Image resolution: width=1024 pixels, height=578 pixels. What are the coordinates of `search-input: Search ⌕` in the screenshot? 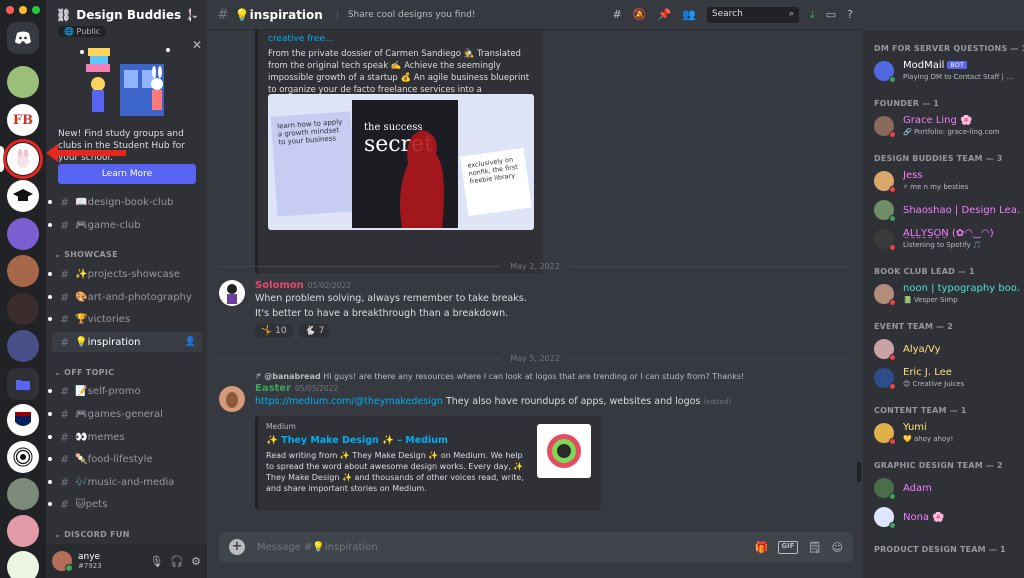 It's located at (752, 14).